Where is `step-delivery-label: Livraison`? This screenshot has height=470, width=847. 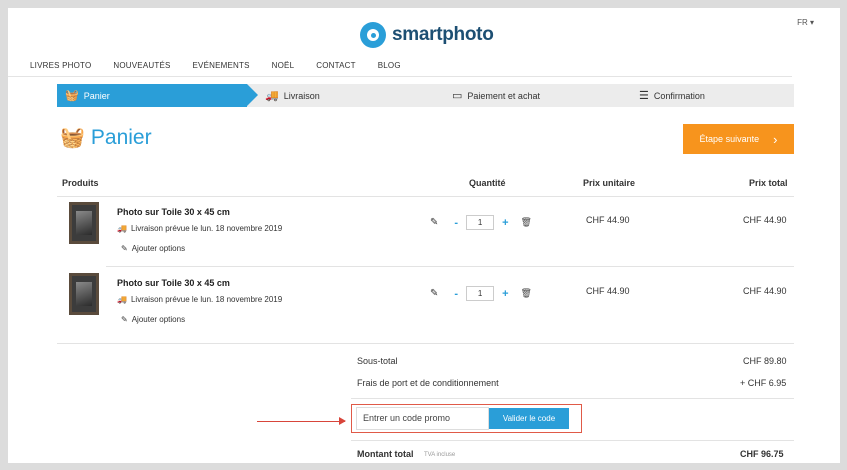
step-delivery-label: Livraison is located at coordinates (301, 95).